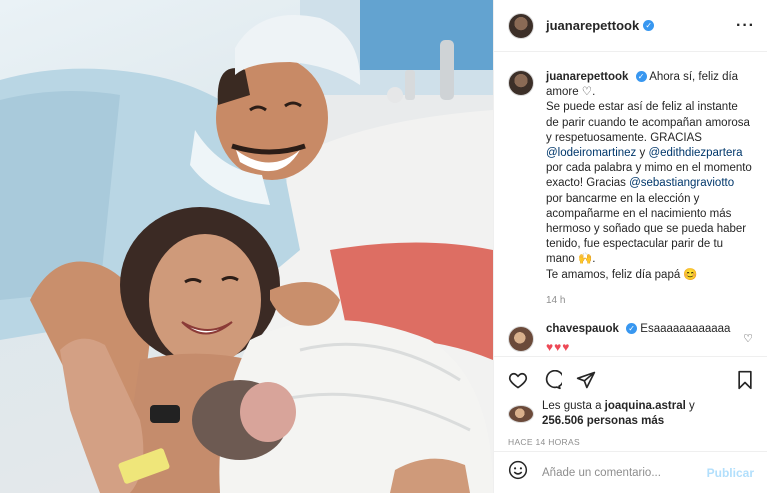 The height and width of the screenshot is (493, 767). What do you see at coordinates (558, 346) in the screenshot?
I see `heart-emojis: ♥♥♥` at bounding box center [558, 346].